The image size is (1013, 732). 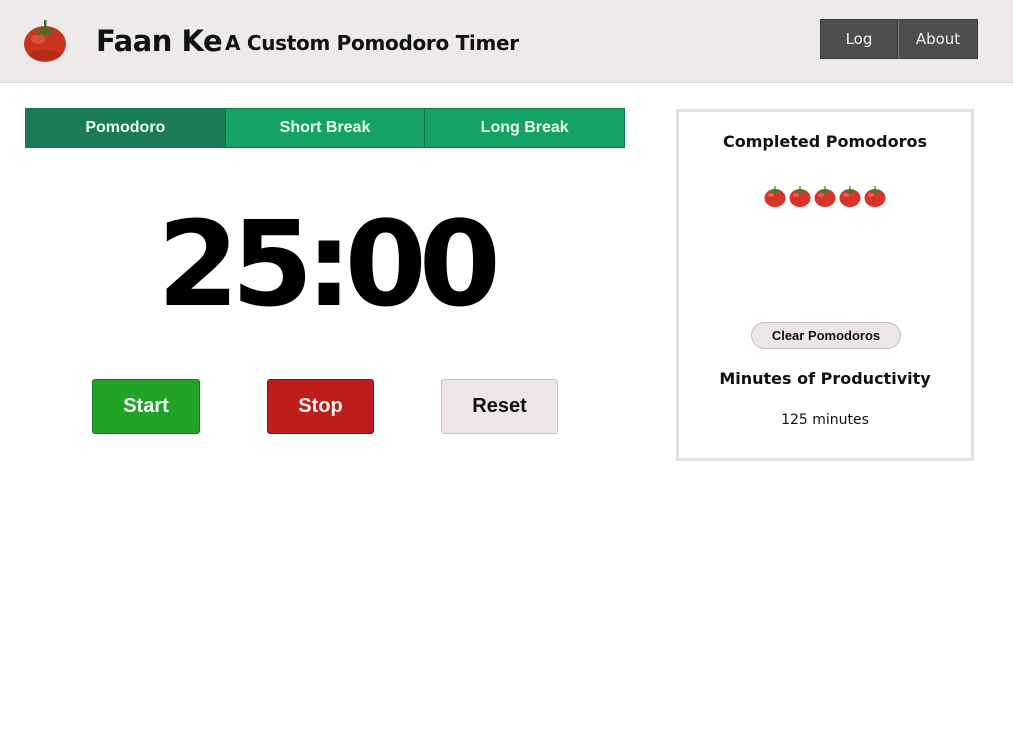 I want to click on tab-pomodoro: Pomodoro, so click(x=125, y=128).